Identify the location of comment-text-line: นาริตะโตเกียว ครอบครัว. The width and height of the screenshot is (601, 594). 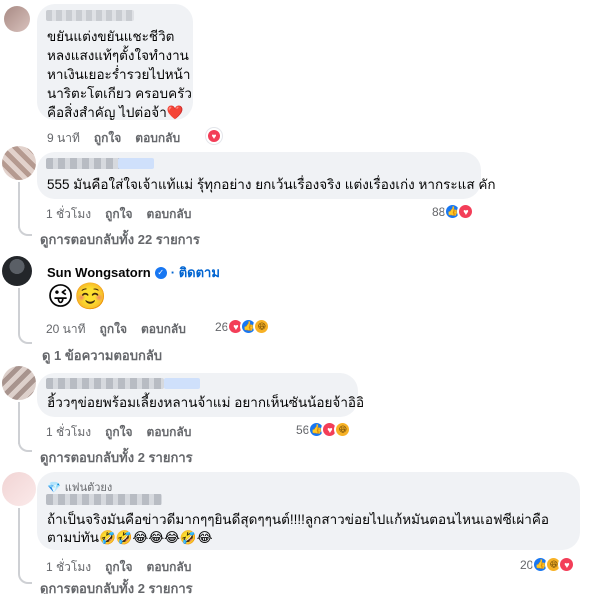
(119, 93).